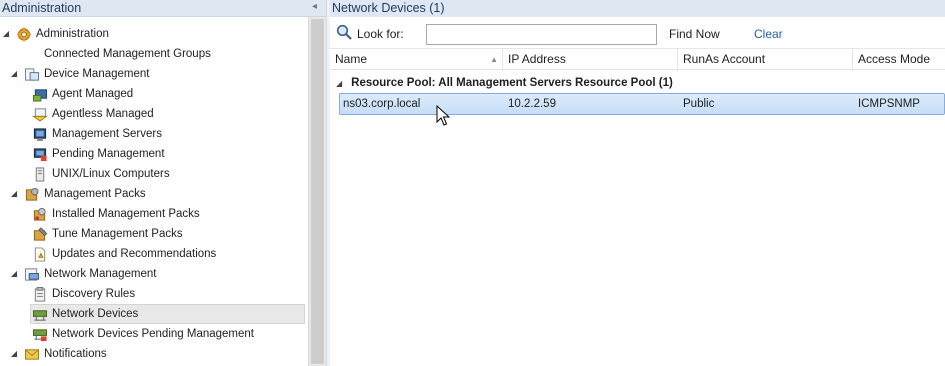  Describe the element at coordinates (152, 94) in the screenshot. I see `tree-item-agent-managed: Agent Managed` at that location.